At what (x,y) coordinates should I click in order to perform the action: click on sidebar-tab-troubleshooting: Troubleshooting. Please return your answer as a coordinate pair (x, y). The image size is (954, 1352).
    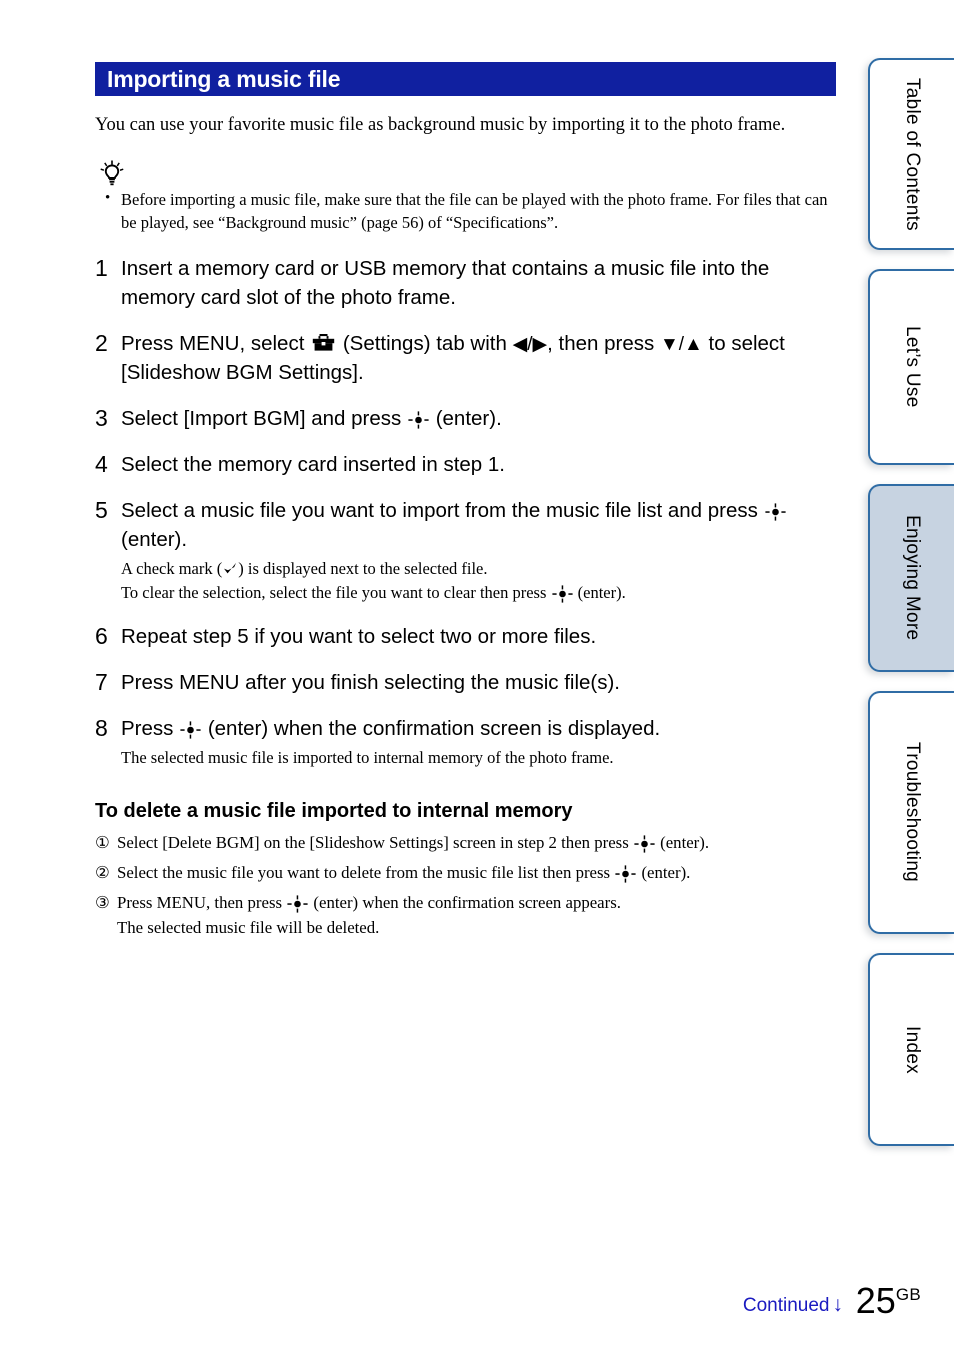
    Looking at the image, I should click on (911, 812).